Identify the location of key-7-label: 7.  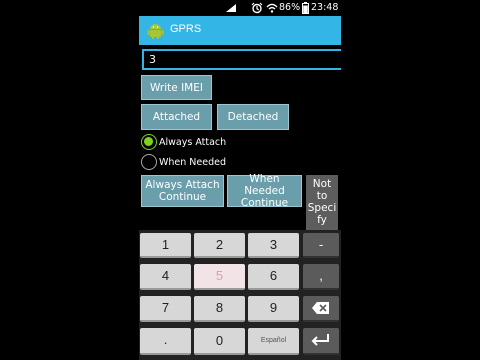
(165, 307).